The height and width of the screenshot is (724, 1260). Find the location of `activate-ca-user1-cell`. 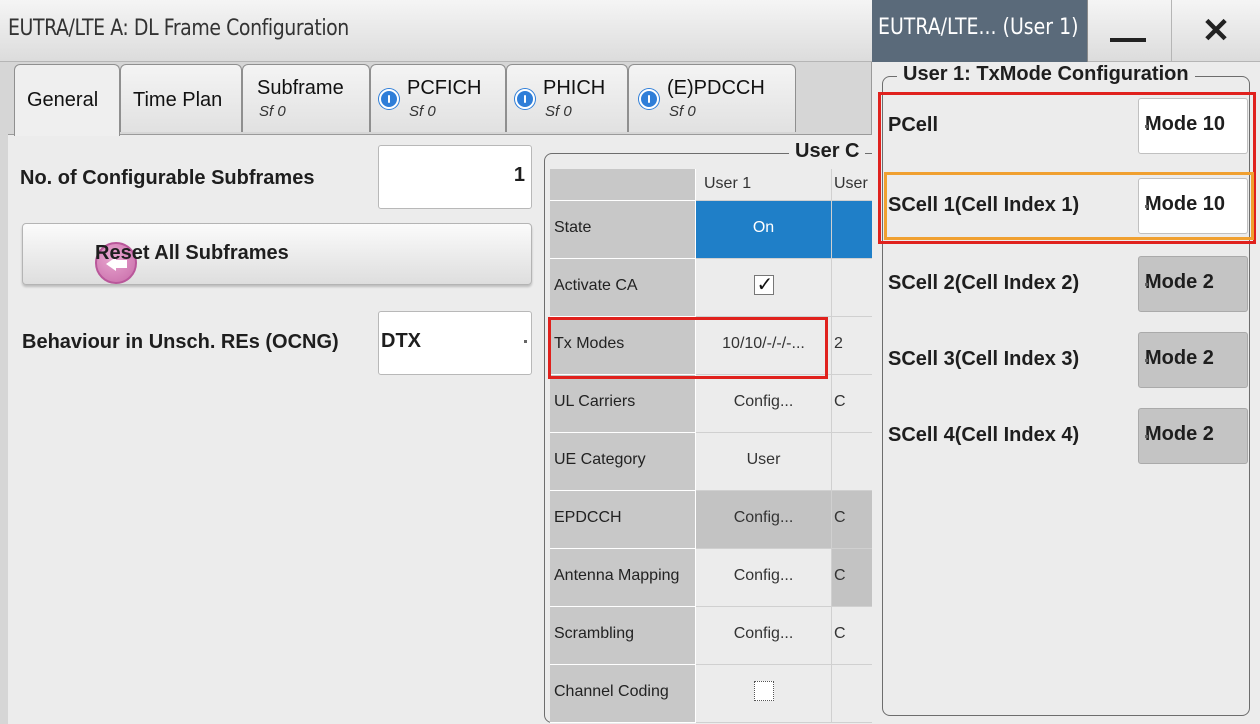

activate-ca-user1-cell is located at coordinates (764, 288).